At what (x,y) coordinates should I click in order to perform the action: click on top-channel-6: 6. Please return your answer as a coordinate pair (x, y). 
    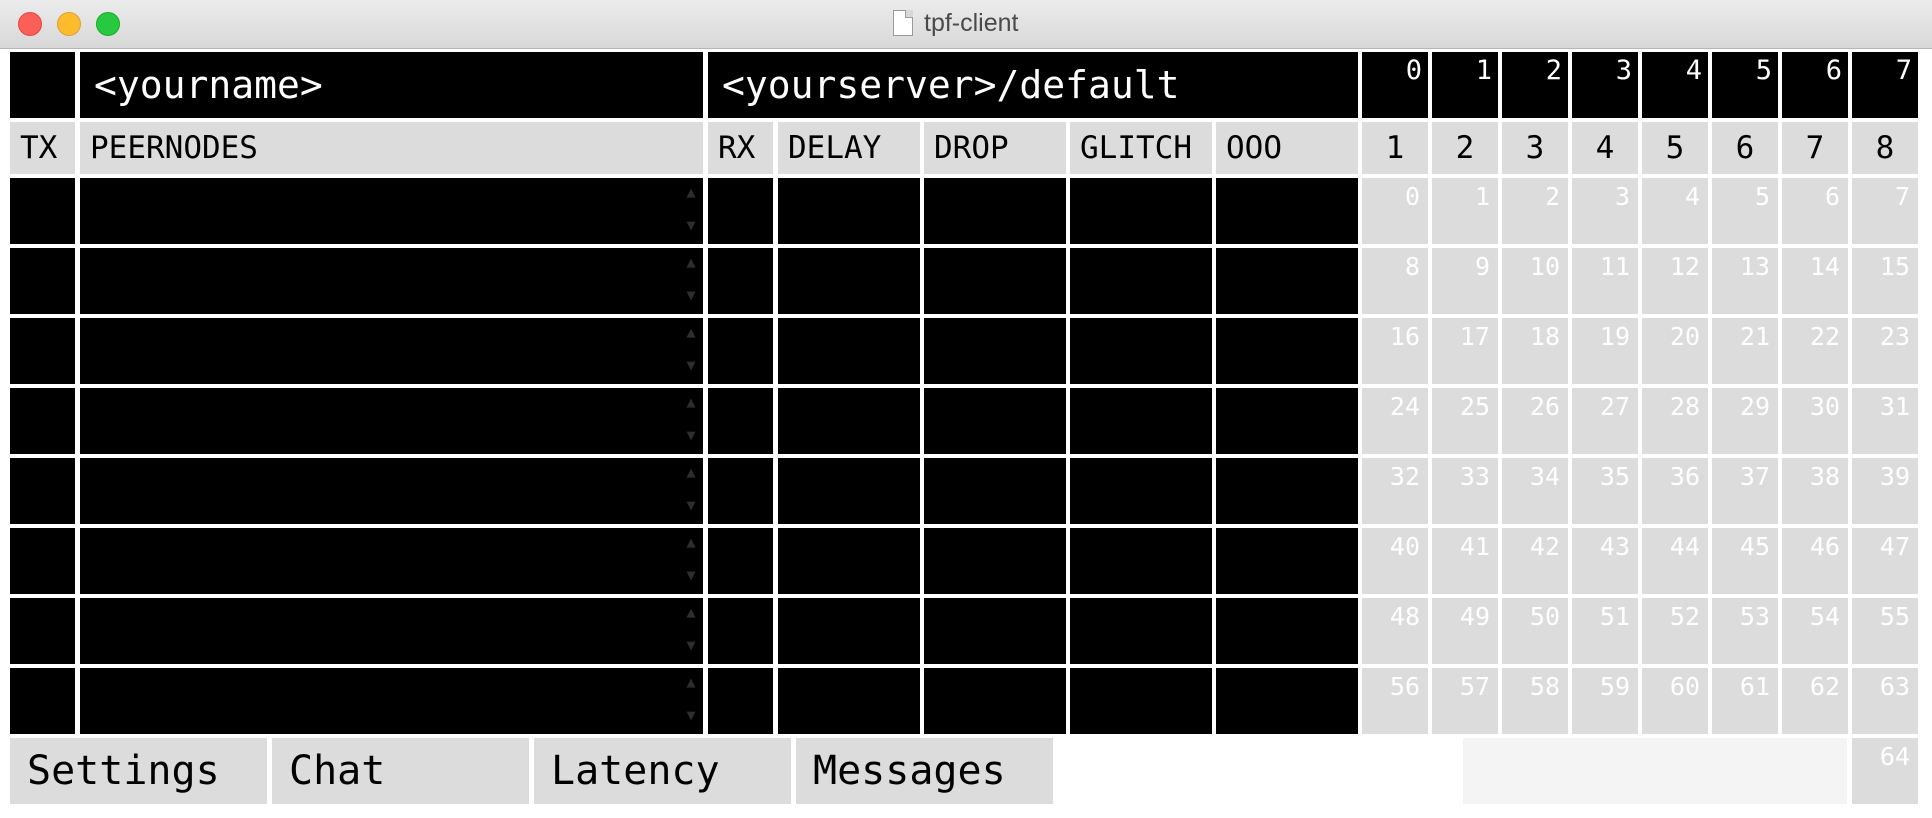
    Looking at the image, I should click on (1815, 85).